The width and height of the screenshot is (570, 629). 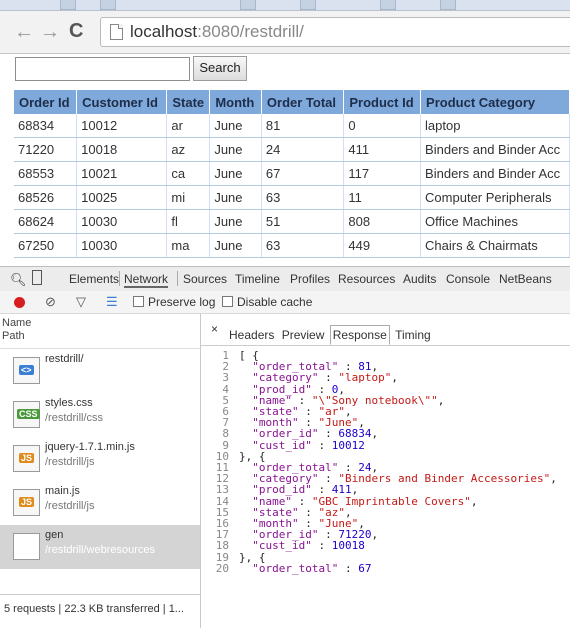 I want to click on device-mode-icon, so click(x=37, y=277).